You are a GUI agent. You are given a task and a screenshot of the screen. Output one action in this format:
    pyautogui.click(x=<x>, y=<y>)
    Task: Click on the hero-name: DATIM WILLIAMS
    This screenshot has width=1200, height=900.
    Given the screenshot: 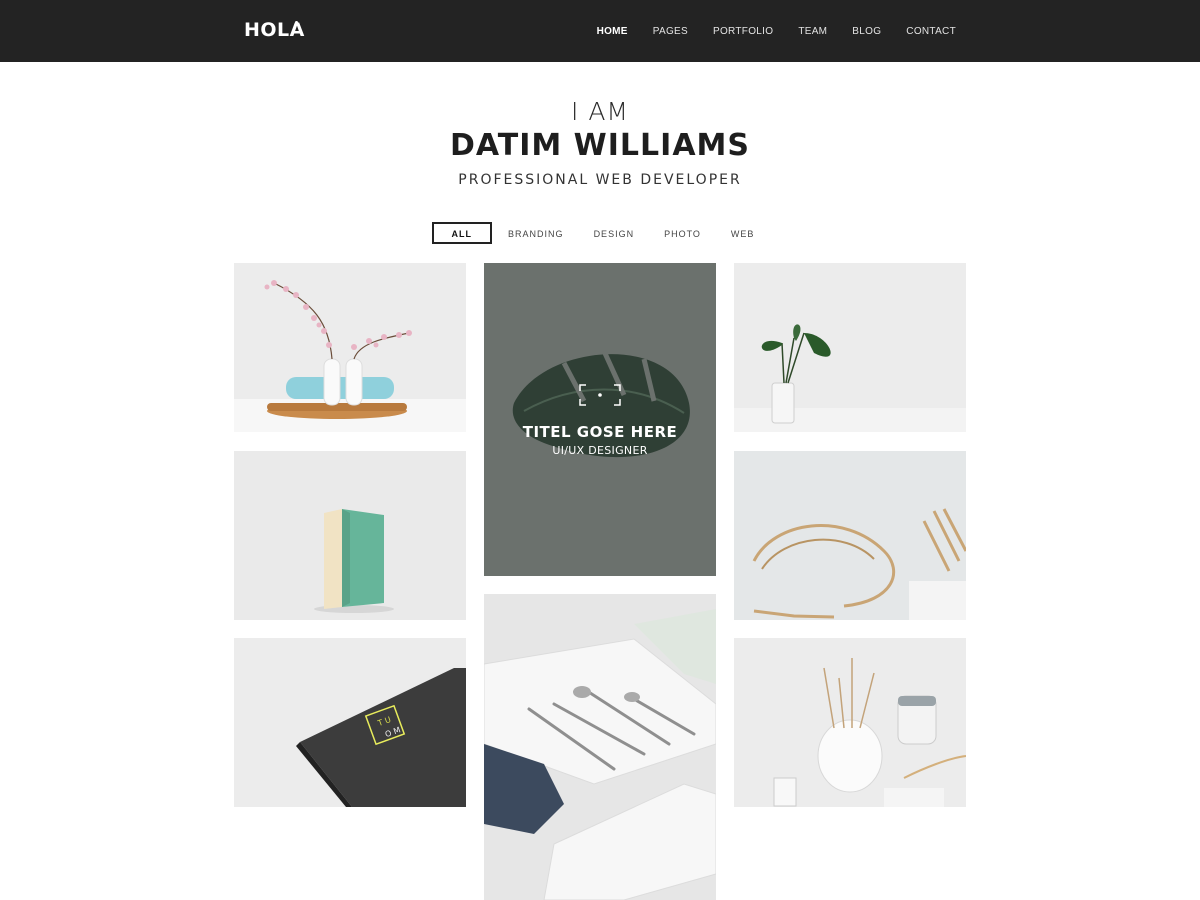 What is the action you would take?
    pyautogui.click(x=600, y=145)
    